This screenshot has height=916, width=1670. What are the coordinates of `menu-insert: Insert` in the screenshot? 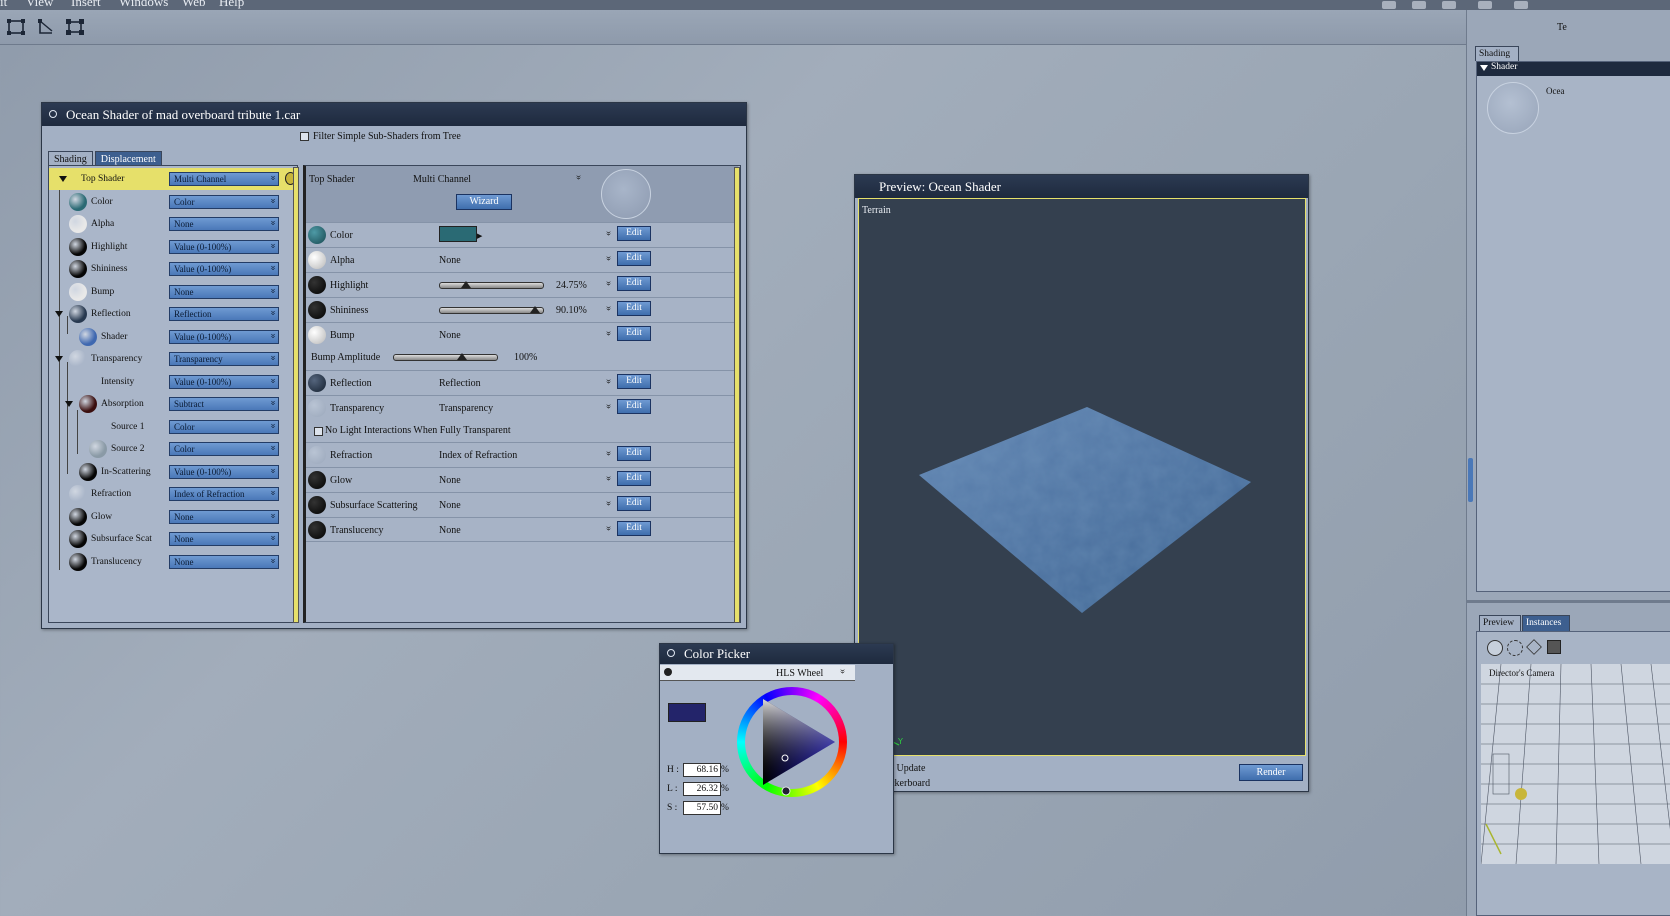 It's located at (86, 5).